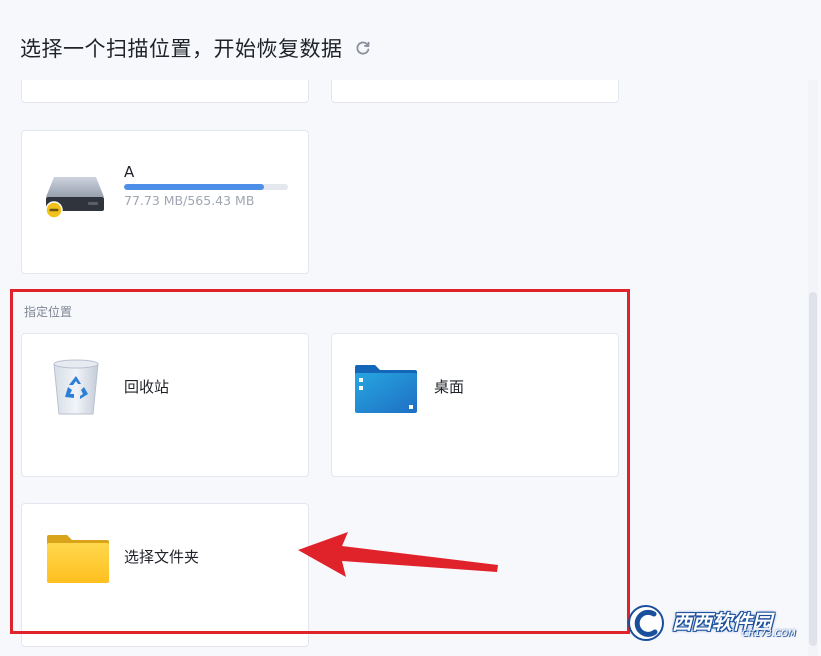 This screenshot has height=656, width=821. What do you see at coordinates (769, 634) in the screenshot?
I see `watermark-subtext: CR173.COM` at bounding box center [769, 634].